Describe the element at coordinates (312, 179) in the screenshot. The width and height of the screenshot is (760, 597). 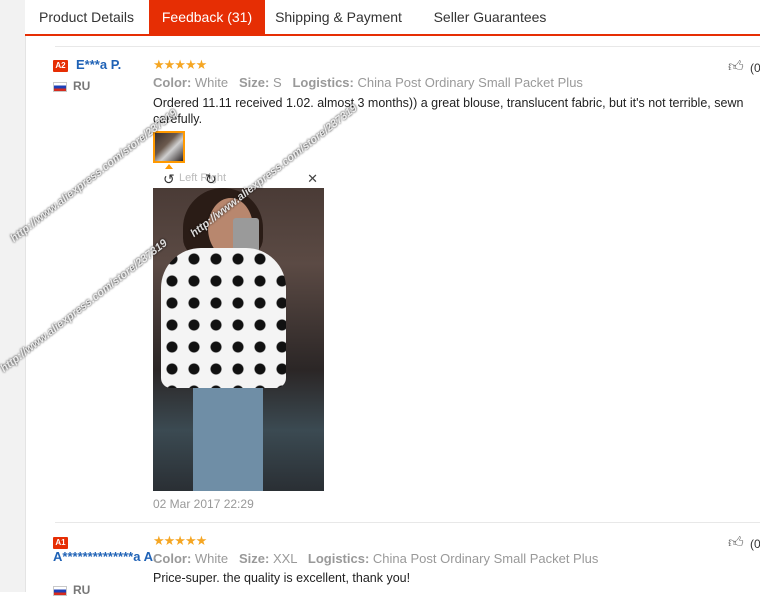
I see `close-icon: ✕` at that location.